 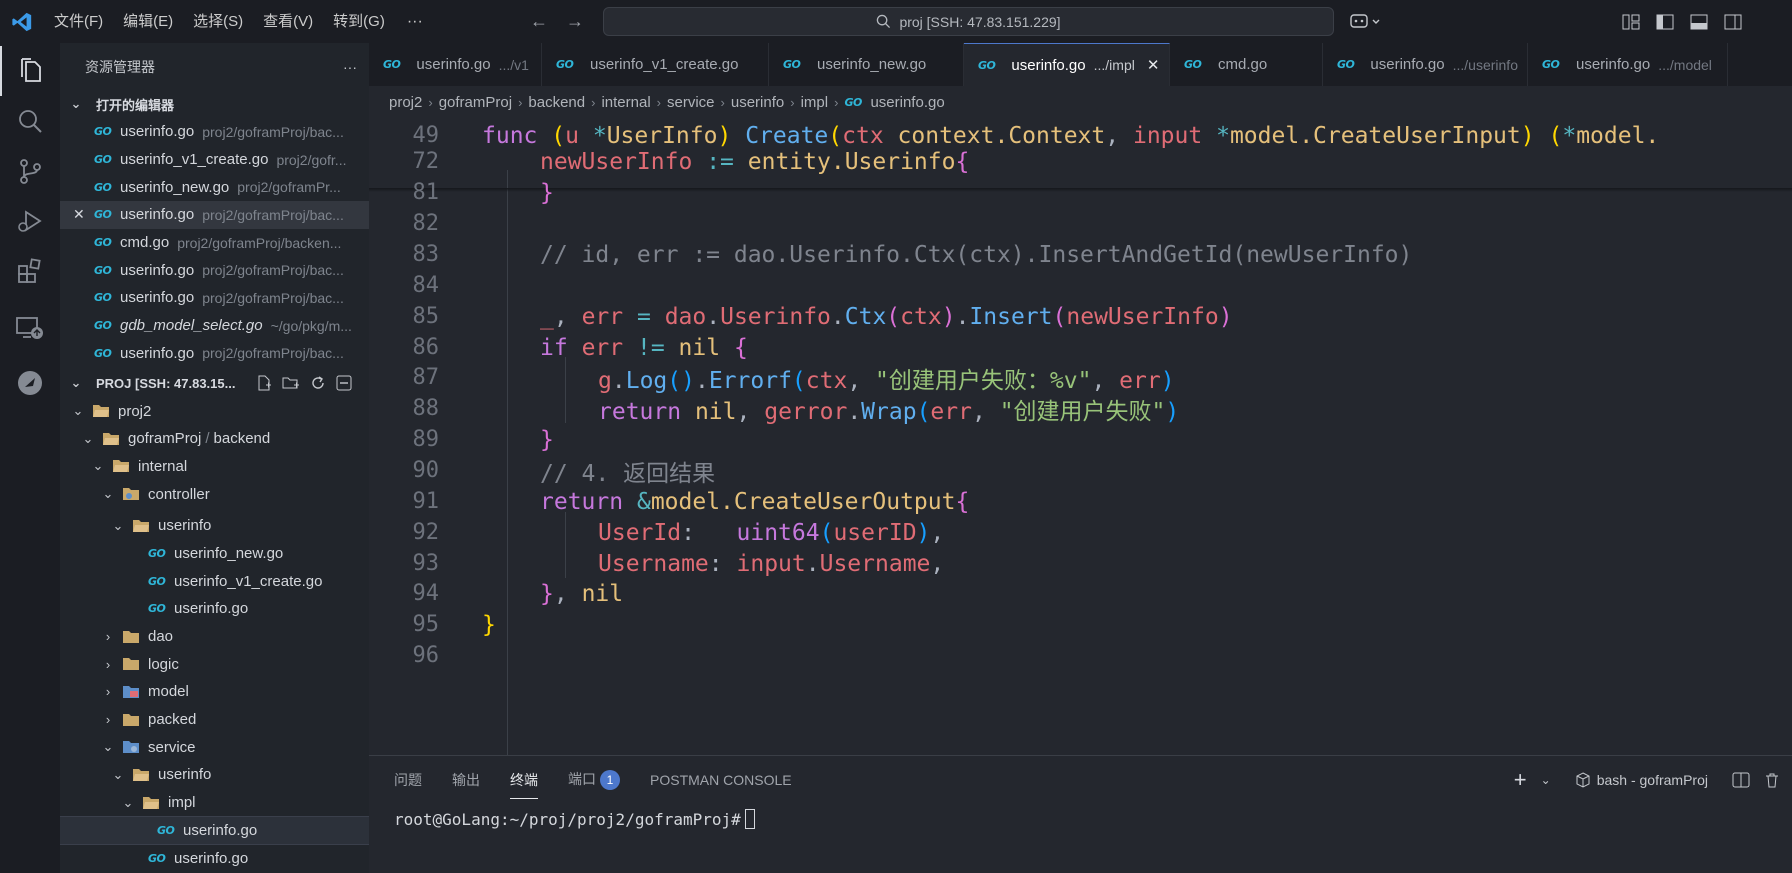 What do you see at coordinates (214, 858) in the screenshot?
I see `tree-file-service-userinfo: GO userinfo.go` at bounding box center [214, 858].